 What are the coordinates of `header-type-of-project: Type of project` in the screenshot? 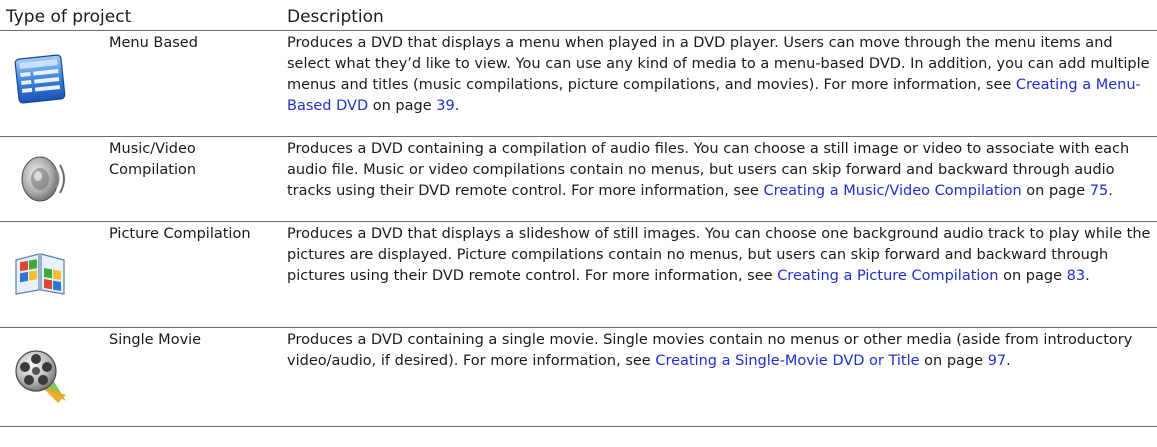 It's located at (69, 17).